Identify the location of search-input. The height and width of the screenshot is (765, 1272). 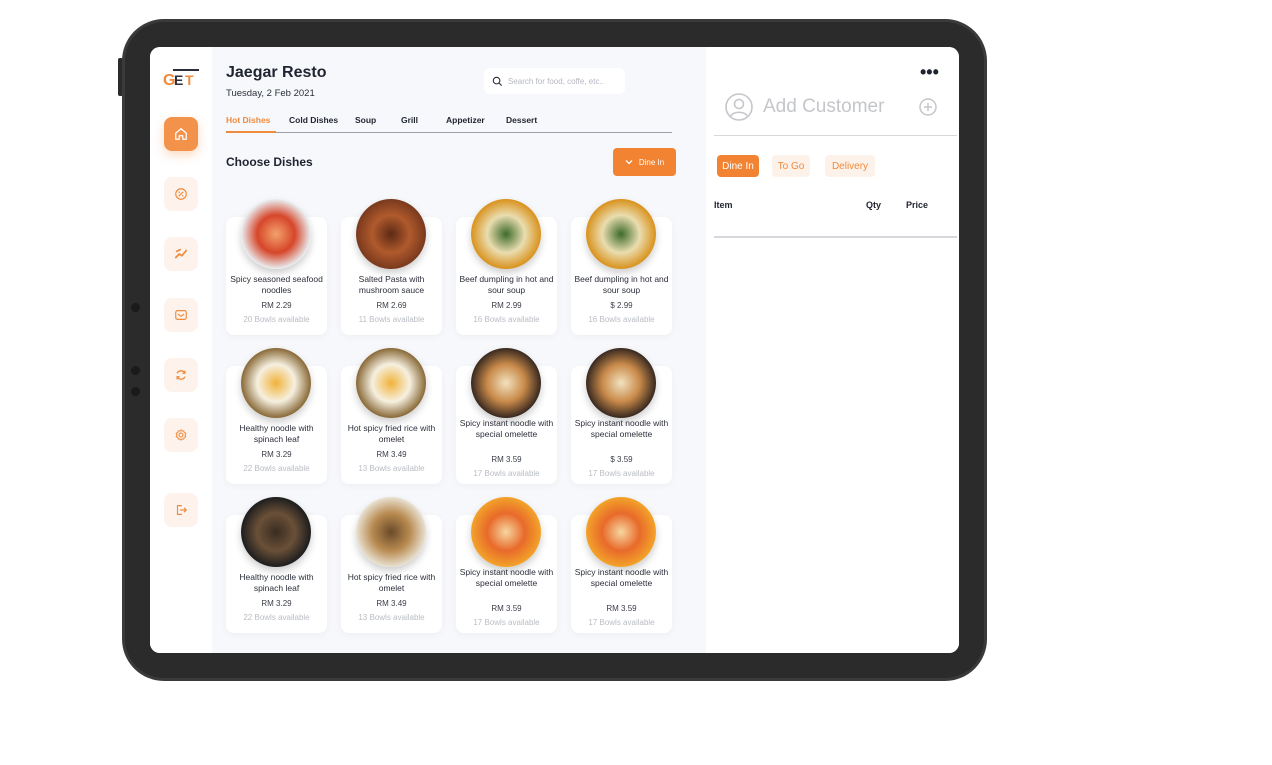
(564, 81).